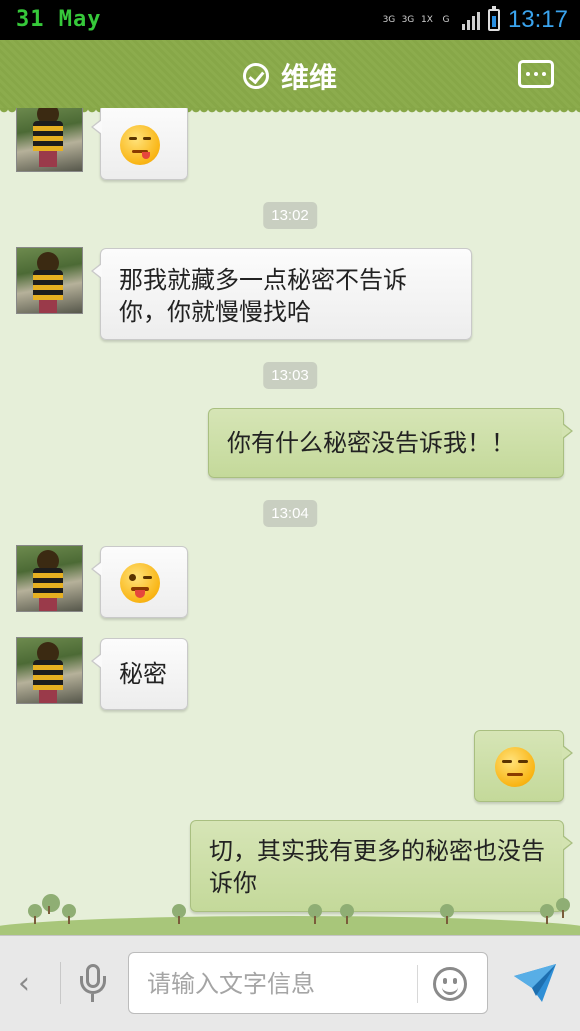  Describe the element at coordinates (426, 20) in the screenshot. I see `network-1x-label: 1X` at that location.